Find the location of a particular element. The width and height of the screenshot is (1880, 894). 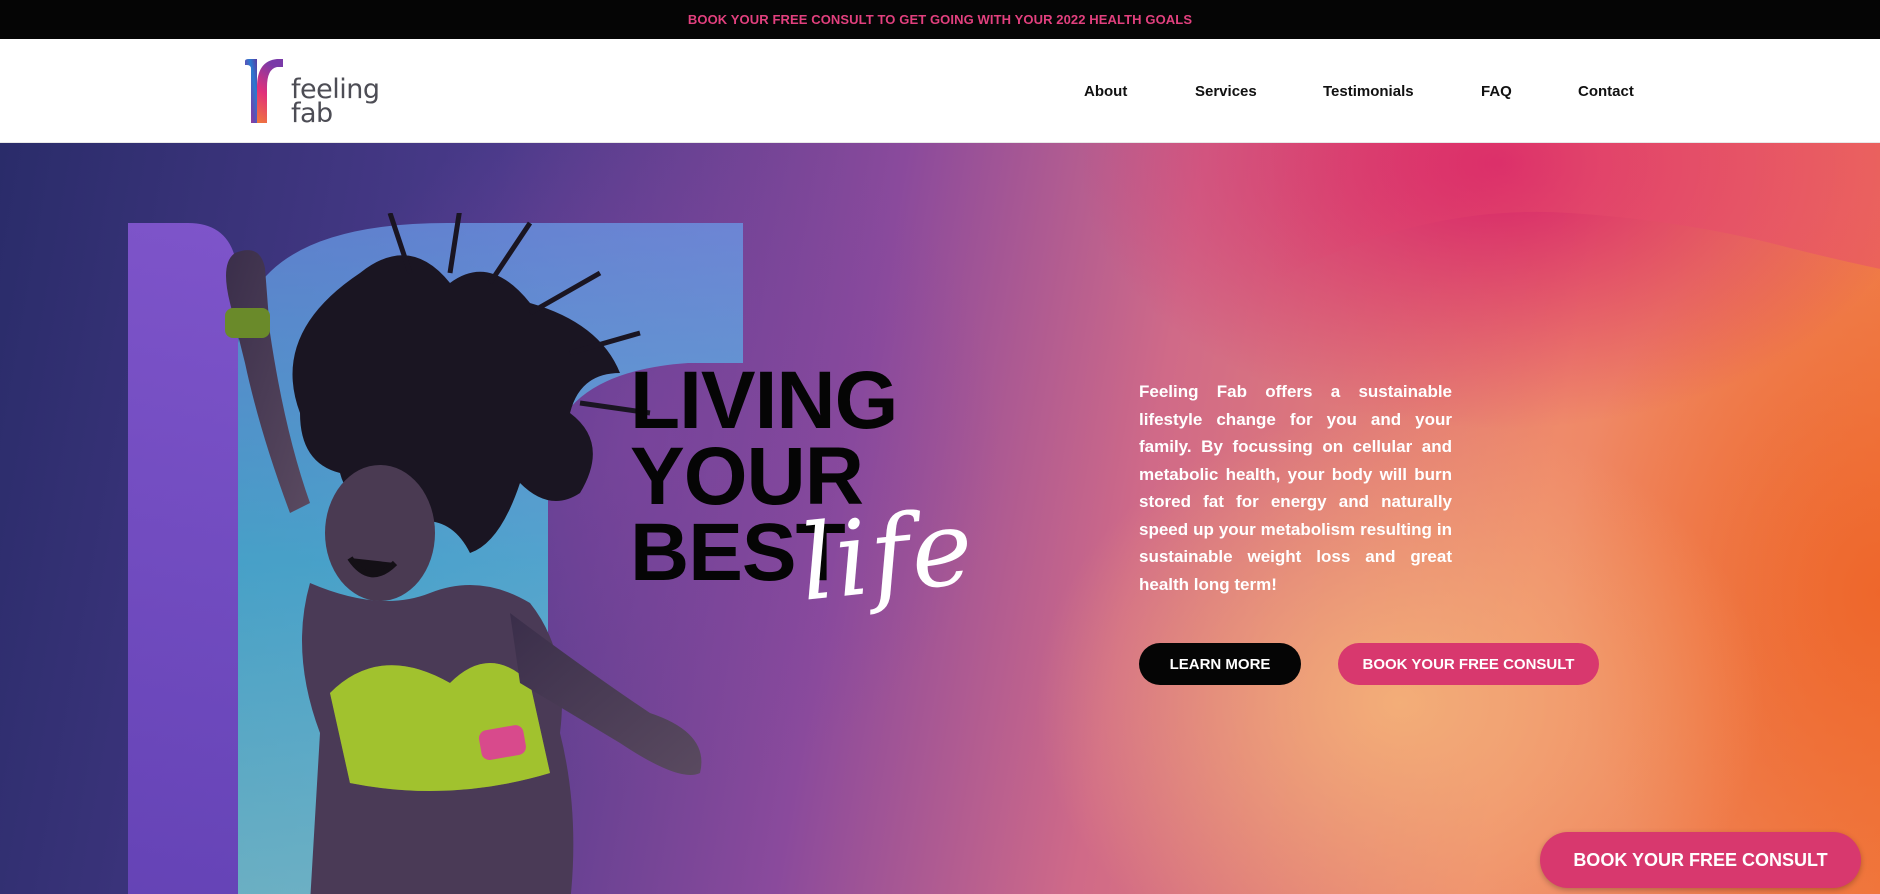

book-consult-button: BOOK YOUR FREE CONSULT is located at coordinates (1468, 664).